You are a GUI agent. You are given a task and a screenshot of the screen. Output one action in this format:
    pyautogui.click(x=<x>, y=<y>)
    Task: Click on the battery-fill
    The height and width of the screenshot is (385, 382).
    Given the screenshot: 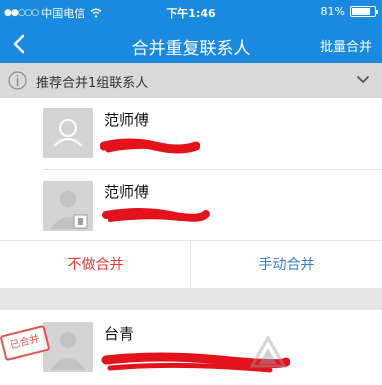 What is the action you would take?
    pyautogui.click(x=361, y=11)
    